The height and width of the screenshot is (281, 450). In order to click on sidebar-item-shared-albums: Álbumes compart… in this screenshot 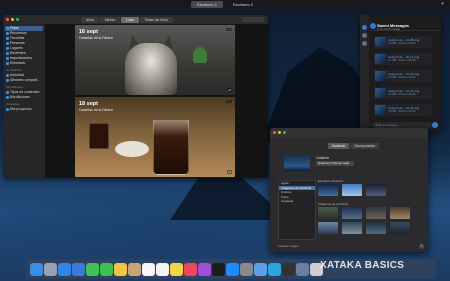, I will do `click(24, 80)`.